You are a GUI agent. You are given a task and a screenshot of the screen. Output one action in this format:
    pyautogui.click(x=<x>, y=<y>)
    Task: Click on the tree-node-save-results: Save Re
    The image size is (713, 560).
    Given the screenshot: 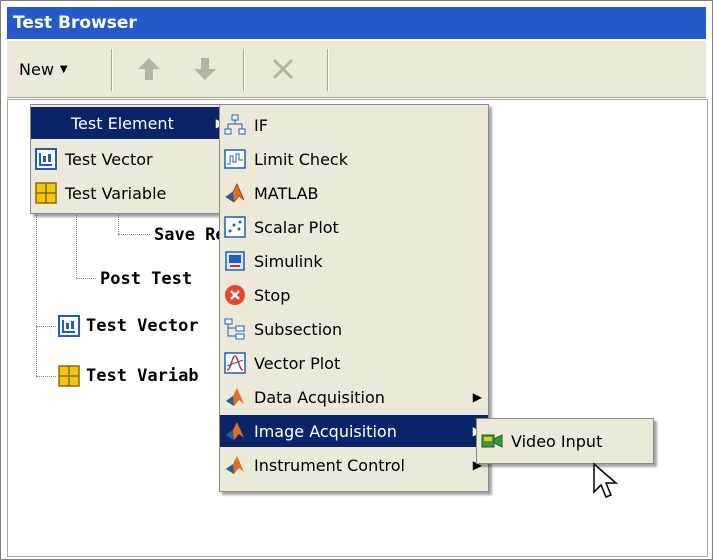 What is the action you would take?
    pyautogui.click(x=190, y=235)
    